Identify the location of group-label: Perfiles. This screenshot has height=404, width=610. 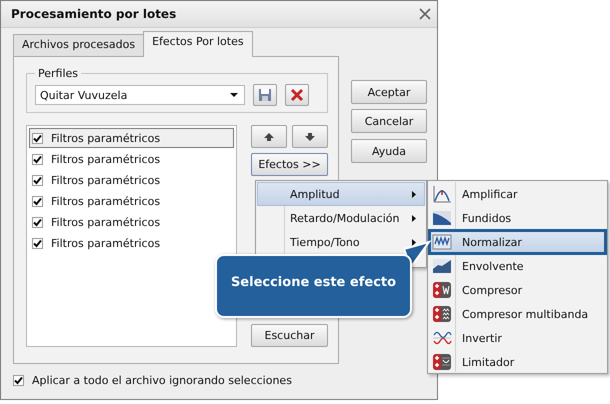
(58, 73).